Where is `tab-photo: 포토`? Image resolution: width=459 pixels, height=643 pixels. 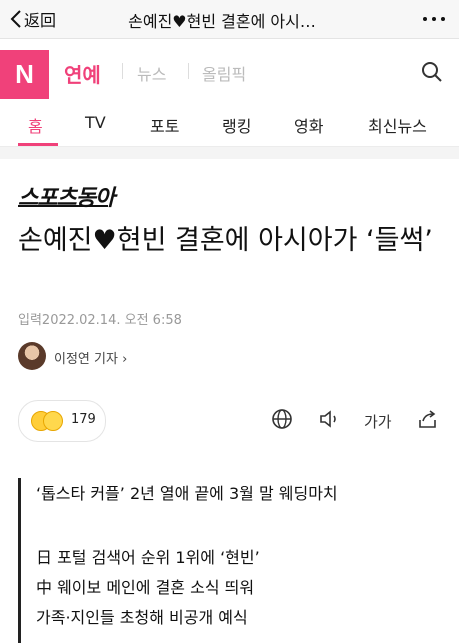
tab-photo: 포토 is located at coordinates (164, 125).